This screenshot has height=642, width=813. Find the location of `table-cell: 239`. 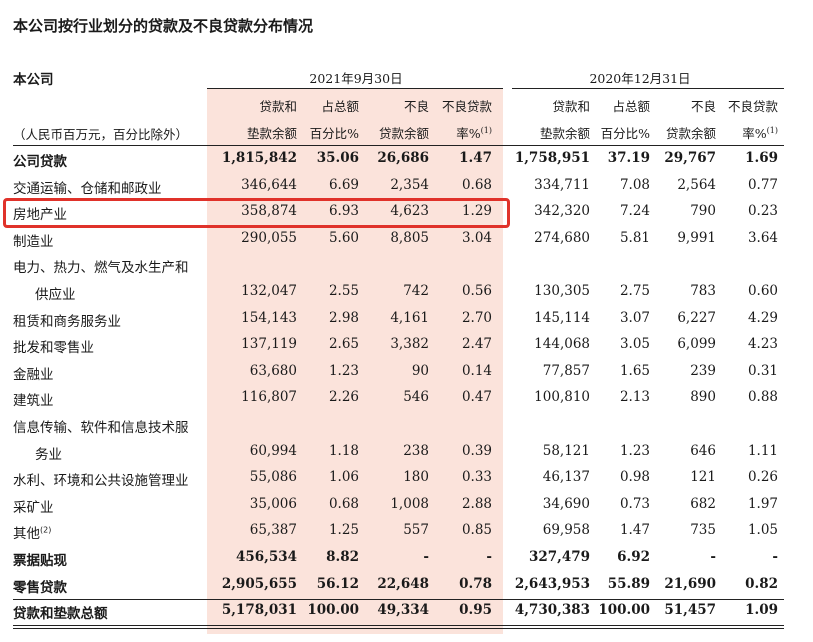

table-cell: 239 is located at coordinates (703, 370).